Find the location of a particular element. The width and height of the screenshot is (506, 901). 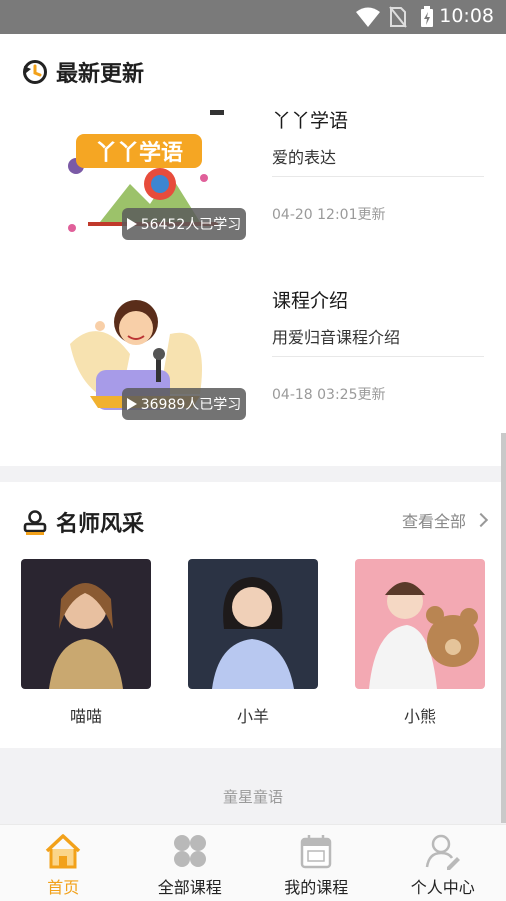

teacher-card: 小熊 is located at coordinates (420, 643).